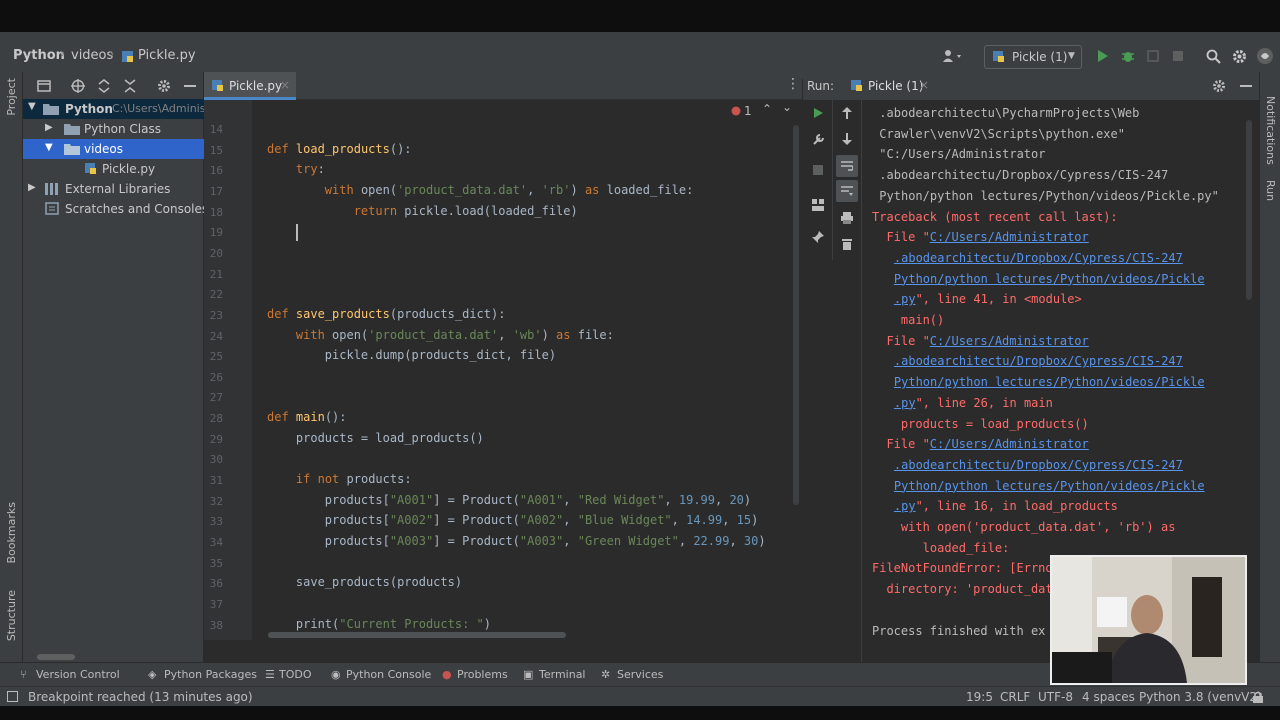 The height and width of the screenshot is (720, 1280). What do you see at coordinates (214, 604) in the screenshot?
I see `line-number: 37` at bounding box center [214, 604].